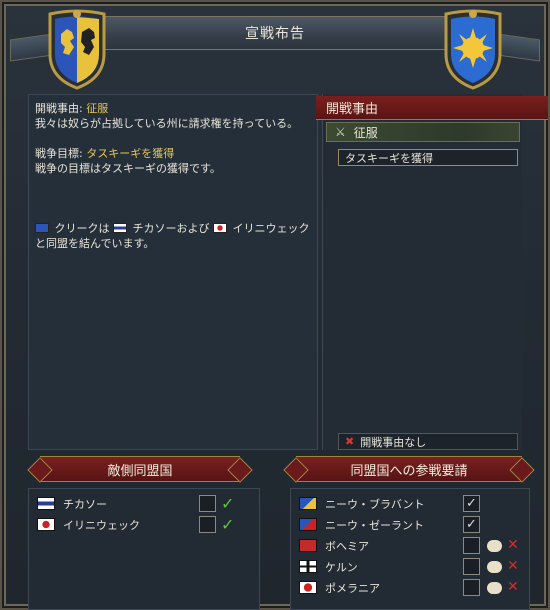 The image size is (550, 610). What do you see at coordinates (340, 132) in the screenshot?
I see `crossed-swords-icon: ⚔` at bounding box center [340, 132].